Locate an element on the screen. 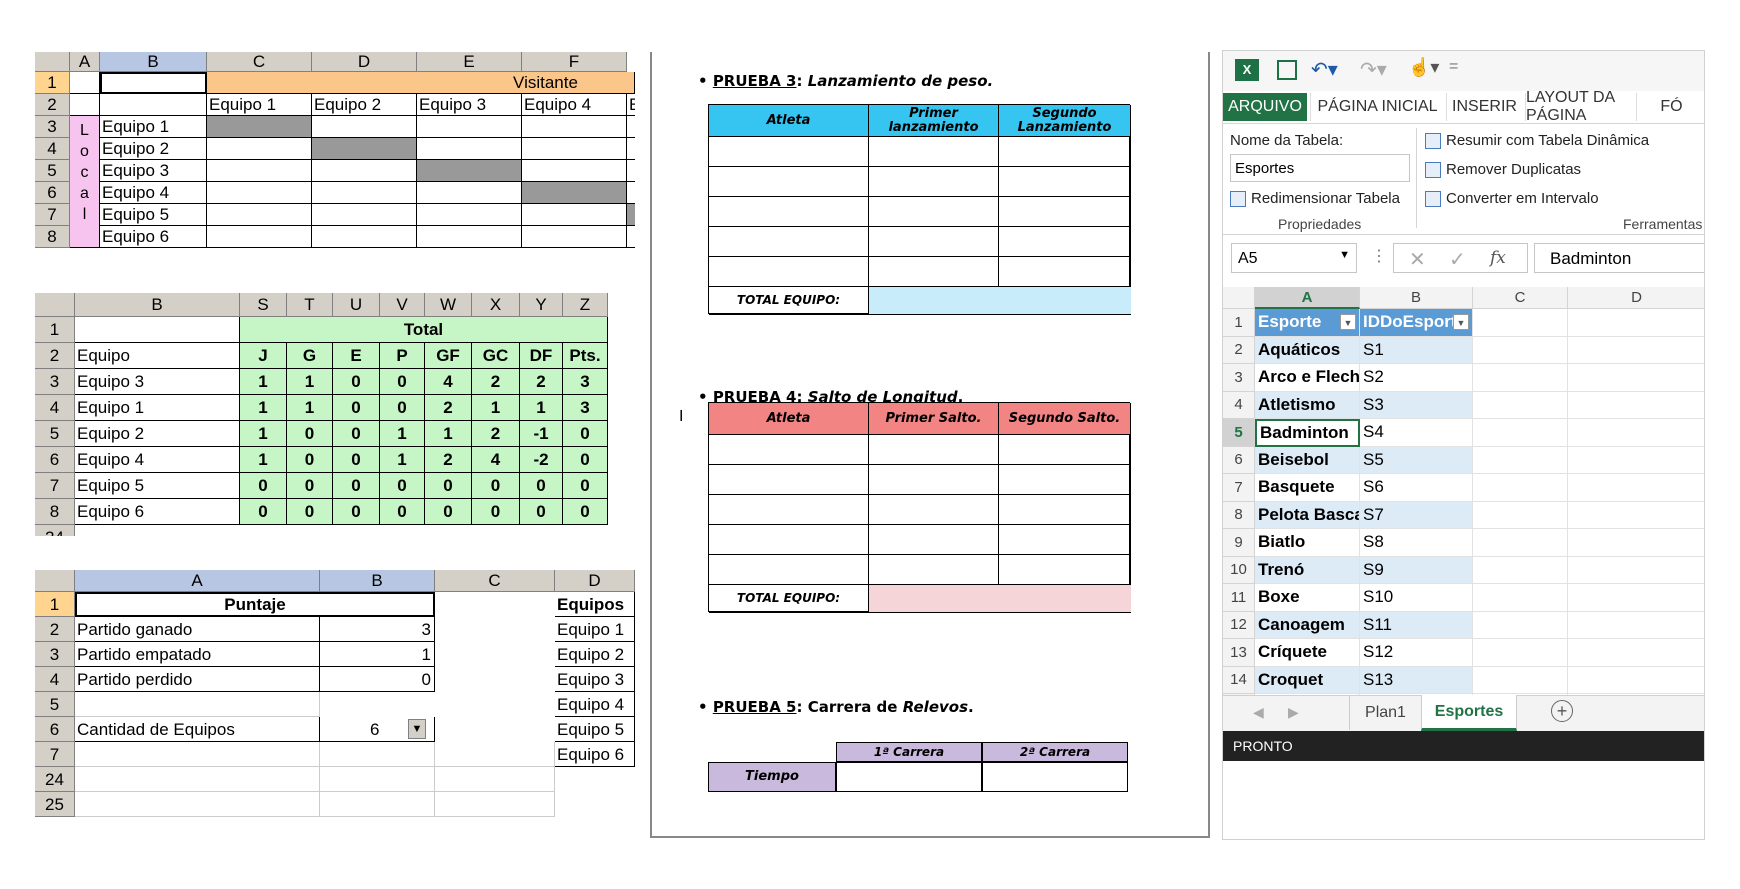 Image resolution: width=1740 pixels, height=889 pixels. sport-name-cell: Basquete is located at coordinates (1307, 488).